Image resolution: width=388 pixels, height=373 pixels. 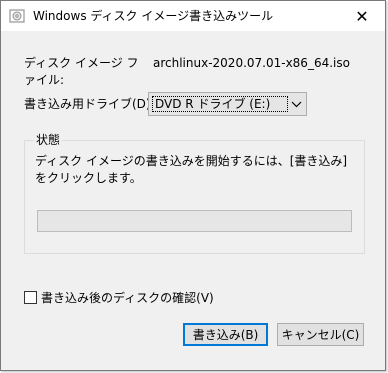 What do you see at coordinates (225, 334) in the screenshot?
I see `write-button: 書き込み(B)` at bounding box center [225, 334].